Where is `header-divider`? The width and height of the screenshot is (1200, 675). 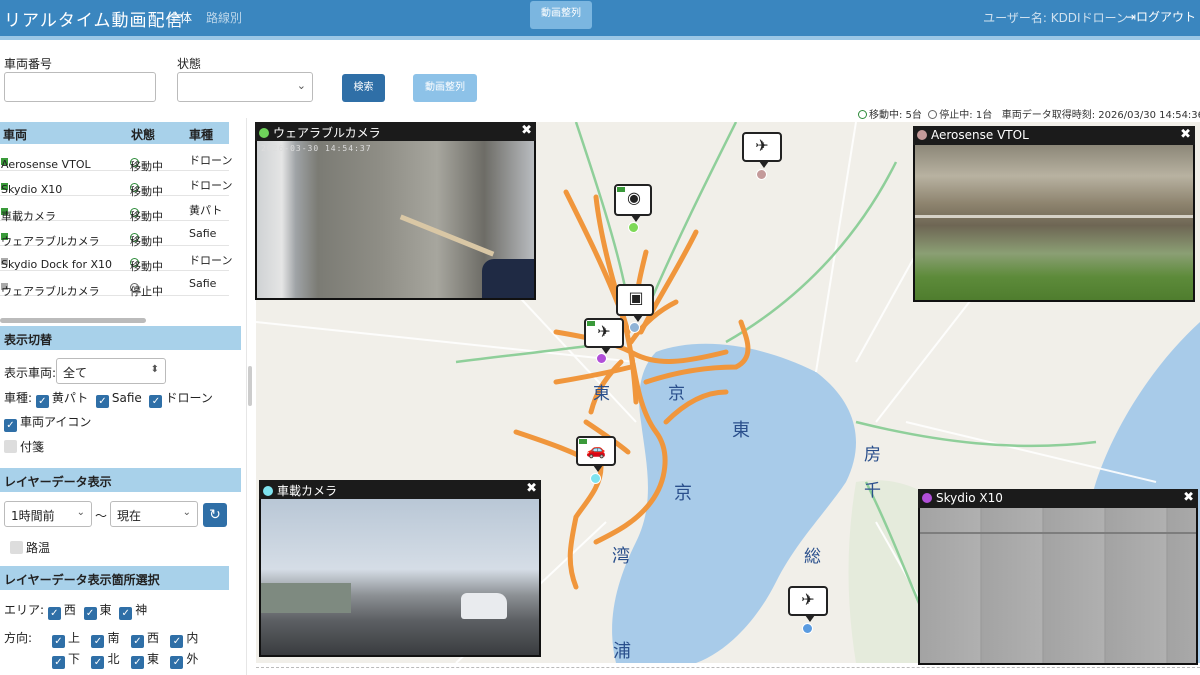 header-divider is located at coordinates (600, 38).